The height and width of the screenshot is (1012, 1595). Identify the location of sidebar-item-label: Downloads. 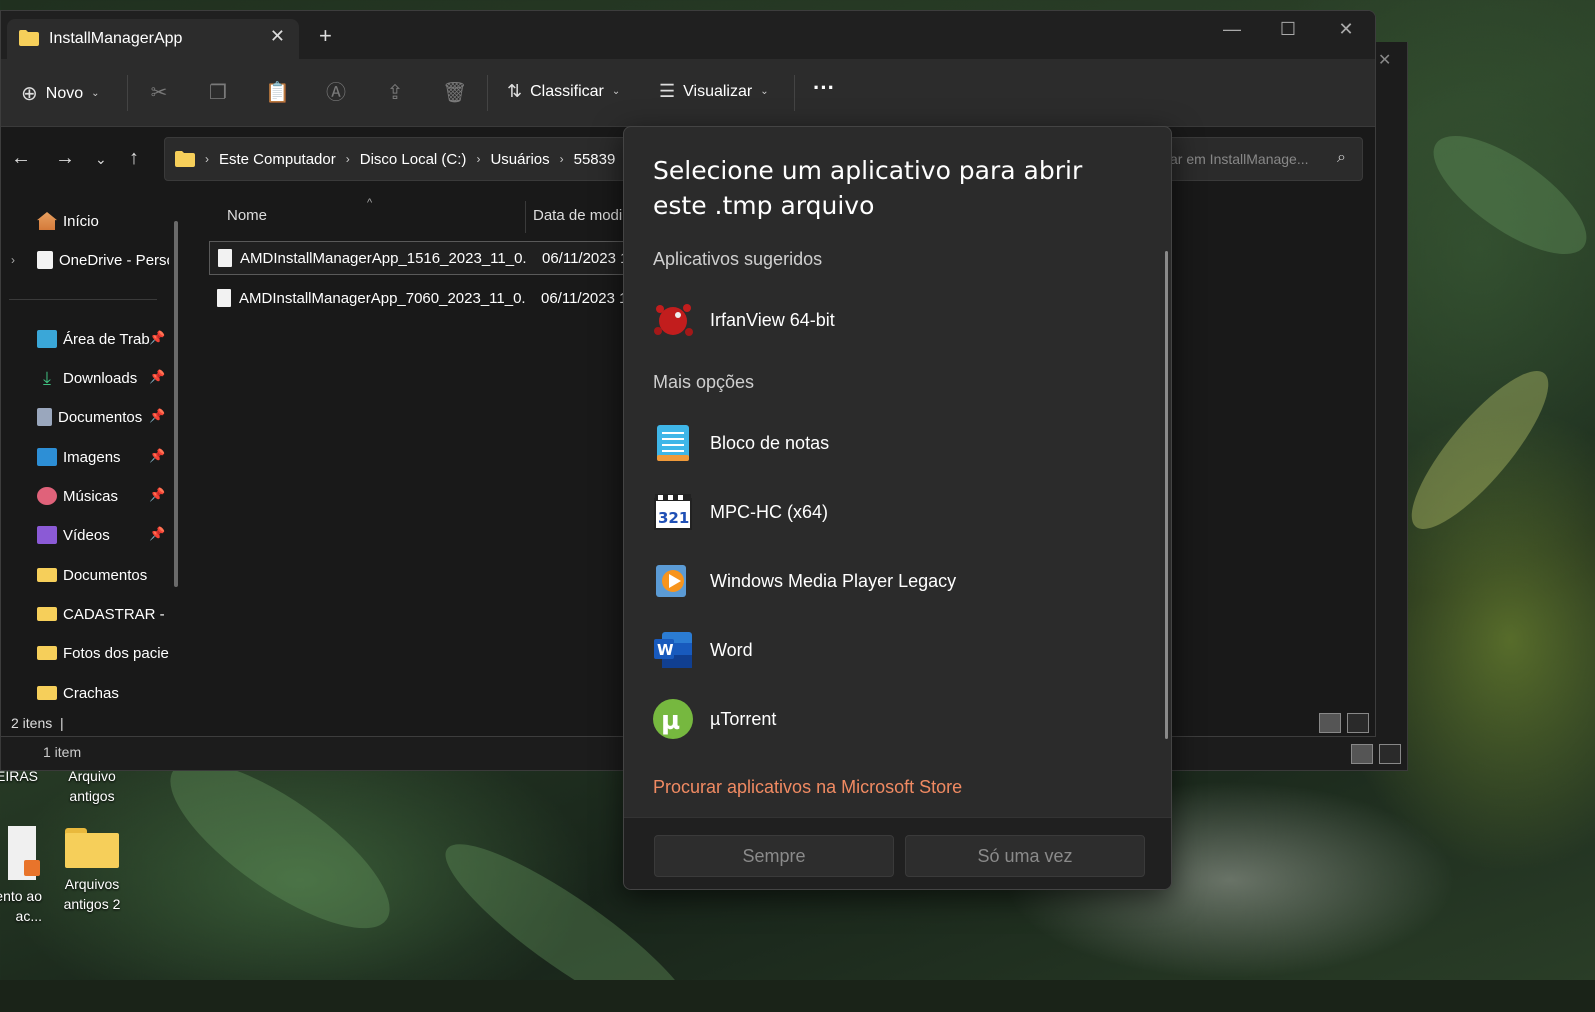
(100, 378).